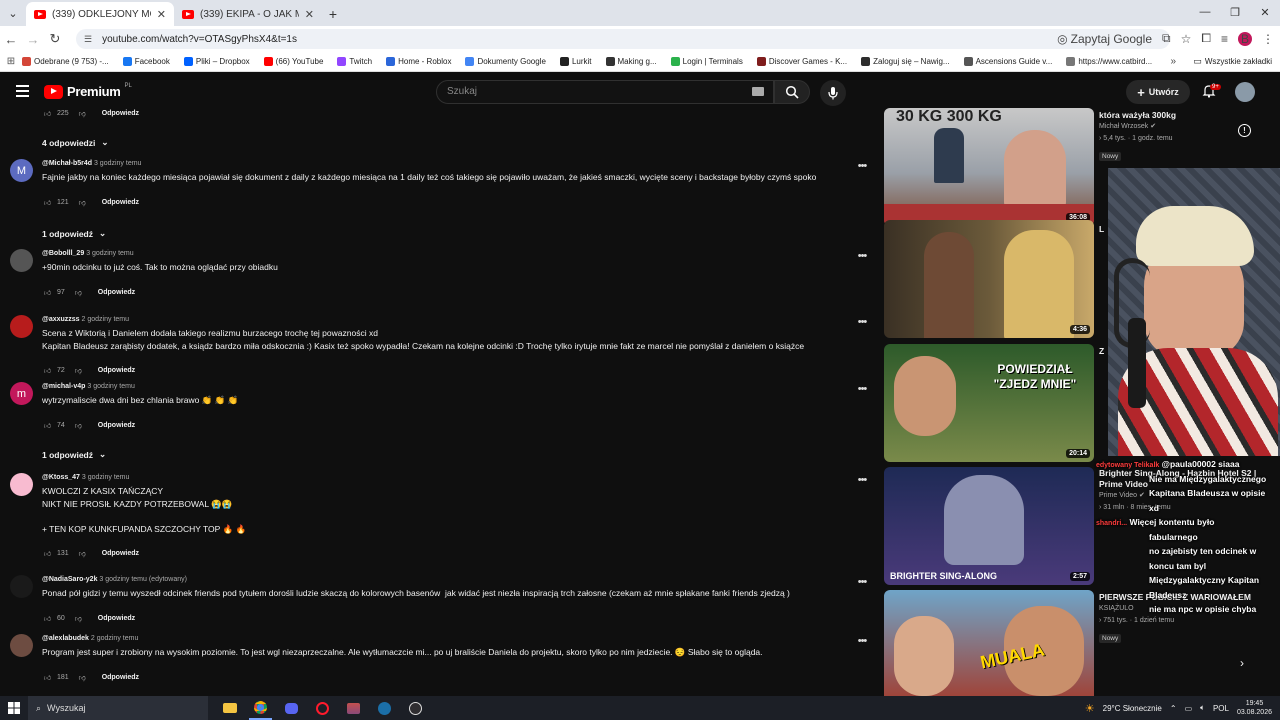 This screenshot has height=720, width=1280. What do you see at coordinates (989, 526) in the screenshot?
I see `video-thumbnail: BRIGHTER SING-ALONG 2:57` at bounding box center [989, 526].